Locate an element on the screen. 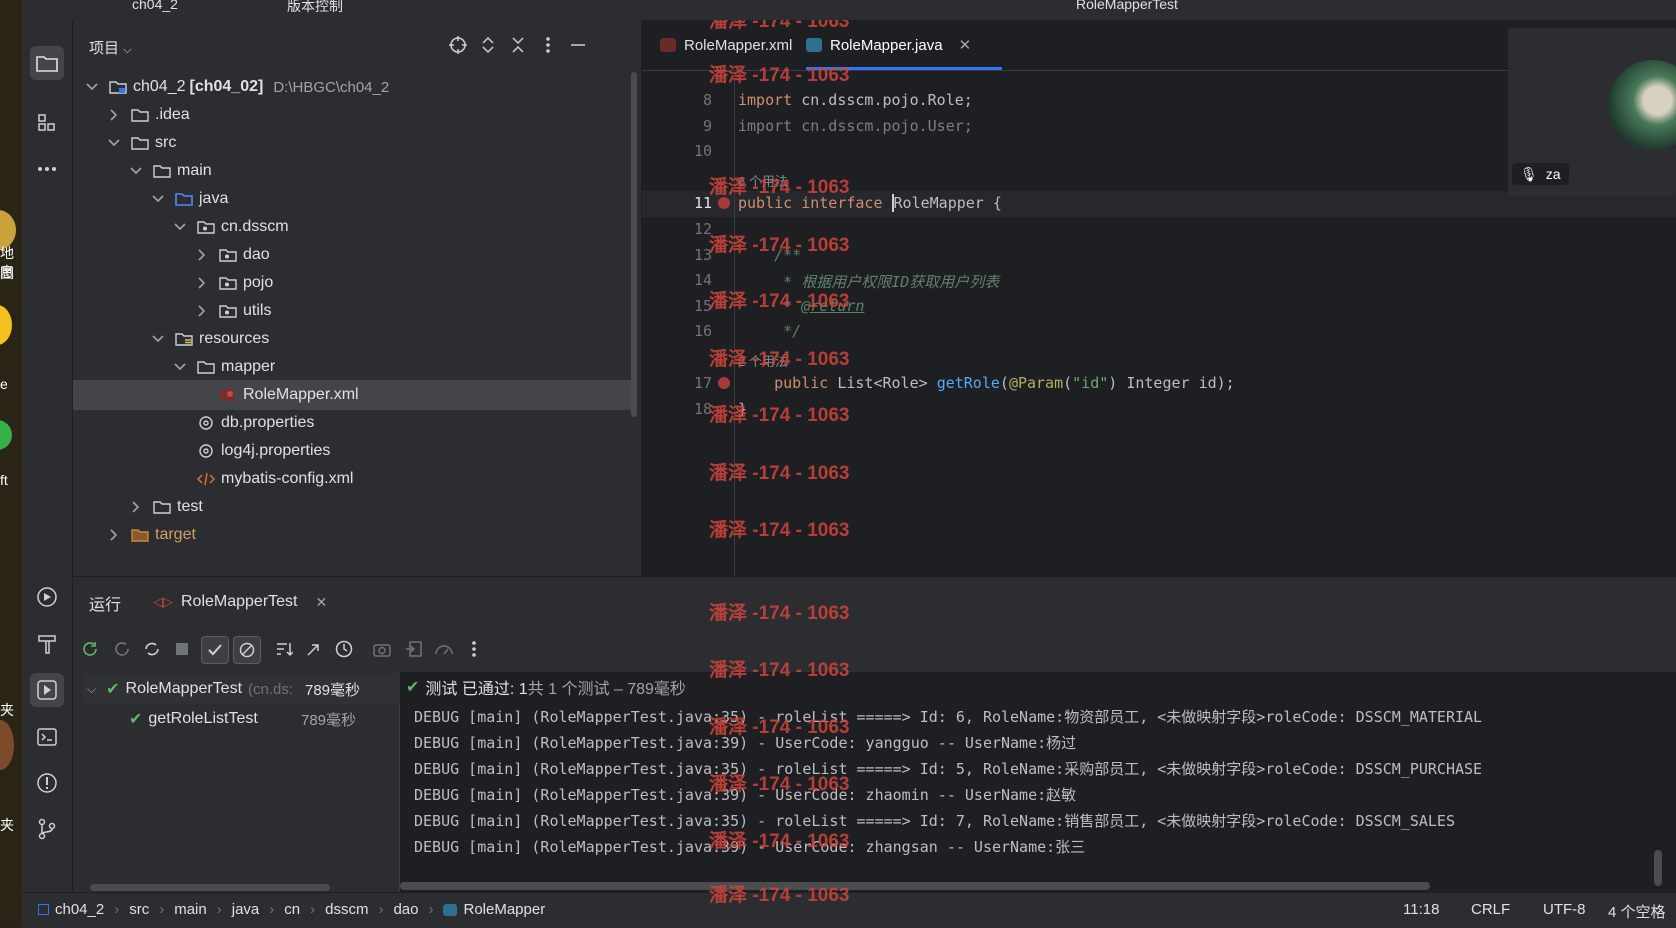 The width and height of the screenshot is (1676, 928). line-number: 16 is located at coordinates (702, 331).